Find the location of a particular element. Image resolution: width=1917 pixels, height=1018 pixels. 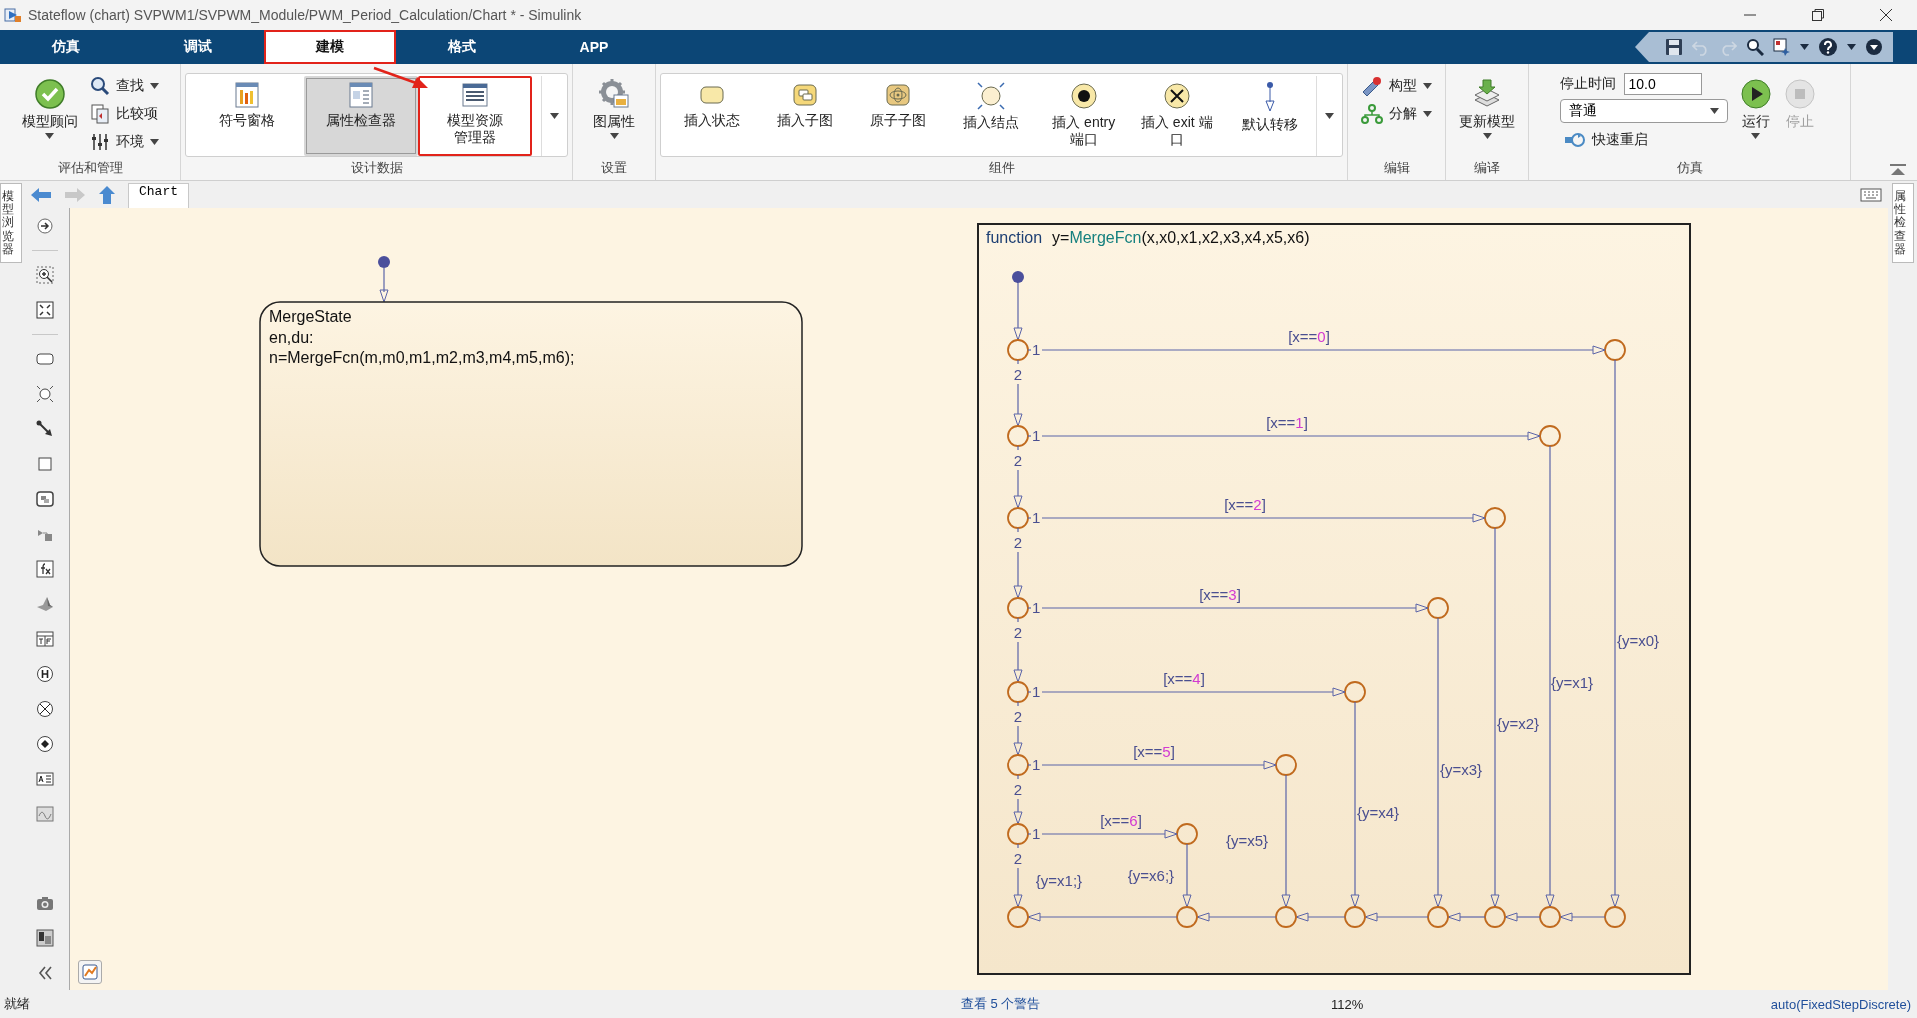

side-tab: 属性检查器 is located at coordinates (1902, 223).